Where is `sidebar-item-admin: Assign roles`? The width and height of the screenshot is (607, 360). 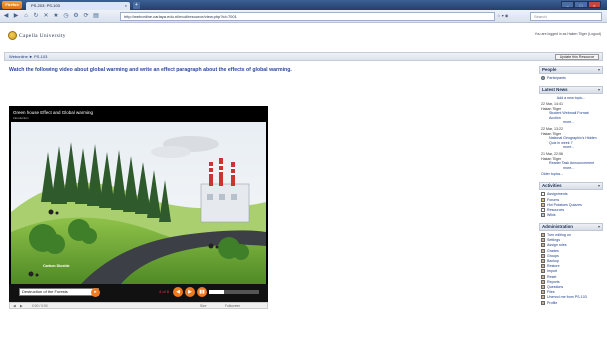 sidebar-item-admin: Assign roles is located at coordinates (571, 245).